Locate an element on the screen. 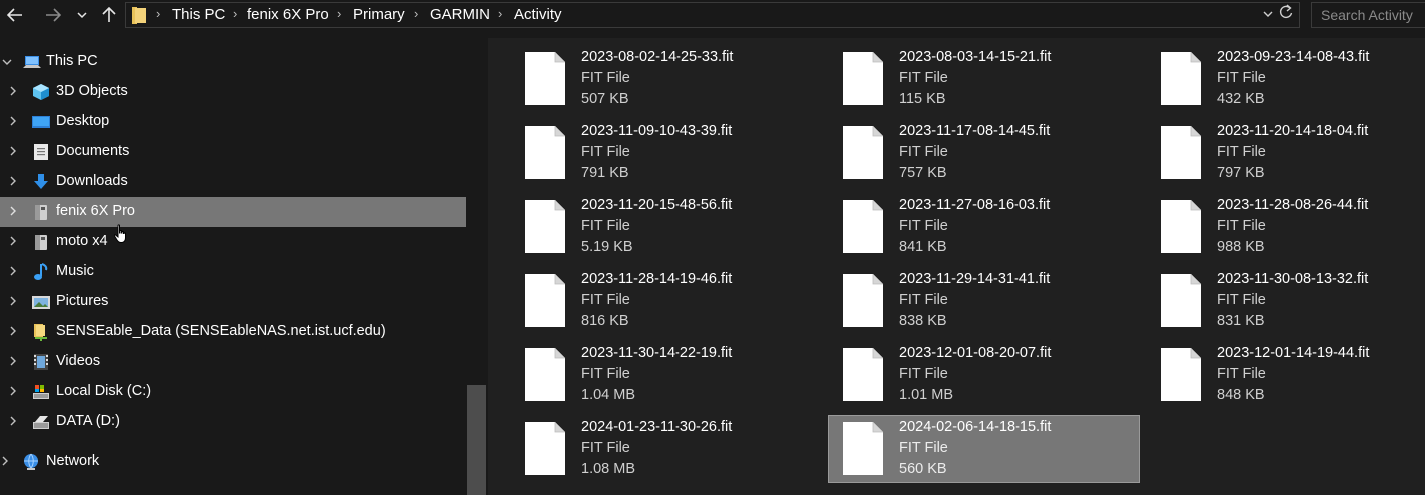  nav-item-3d-objects: 3D Objects is located at coordinates (233, 92).